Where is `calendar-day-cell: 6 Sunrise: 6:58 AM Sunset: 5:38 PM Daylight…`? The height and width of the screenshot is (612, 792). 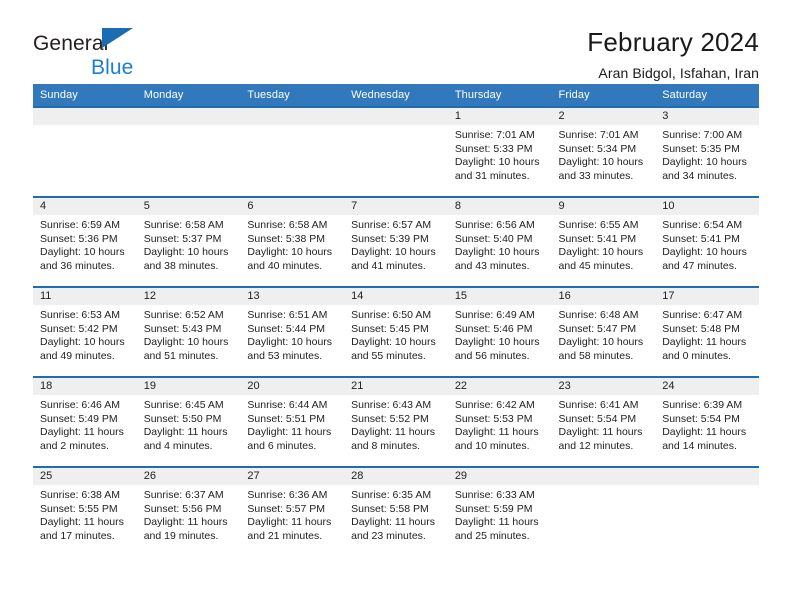 calendar-day-cell: 6 Sunrise: 6:58 AM Sunset: 5:38 PM Daylight… is located at coordinates (292, 241).